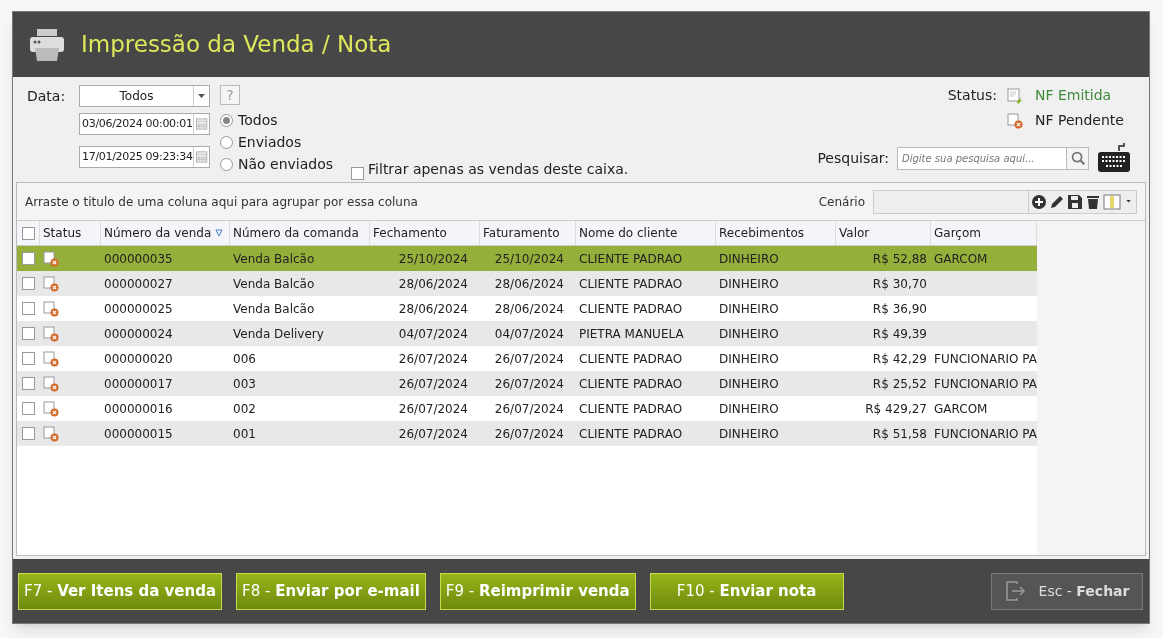  I want to click on search-button, so click(1078, 158).